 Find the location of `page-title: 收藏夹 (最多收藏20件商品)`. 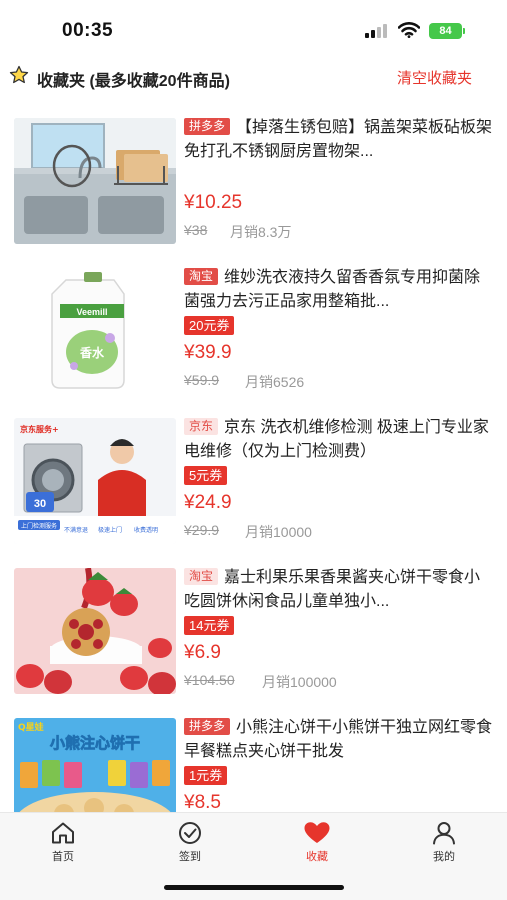

page-title: 收藏夹 (最多收藏20件商品) is located at coordinates (133, 81).